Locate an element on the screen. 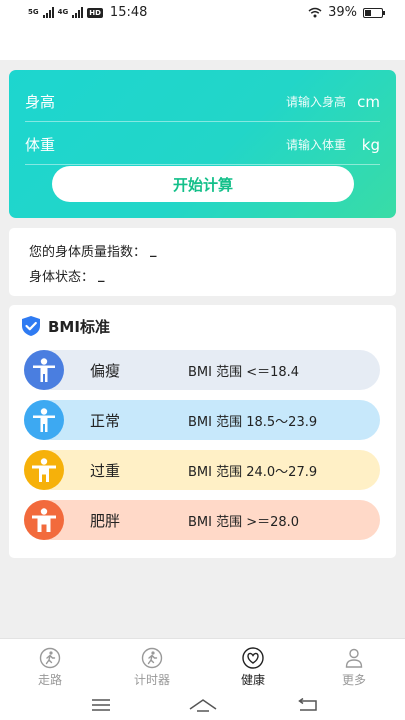  standard-range: BMI 范围 18.5～23.9 is located at coordinates (253, 422).